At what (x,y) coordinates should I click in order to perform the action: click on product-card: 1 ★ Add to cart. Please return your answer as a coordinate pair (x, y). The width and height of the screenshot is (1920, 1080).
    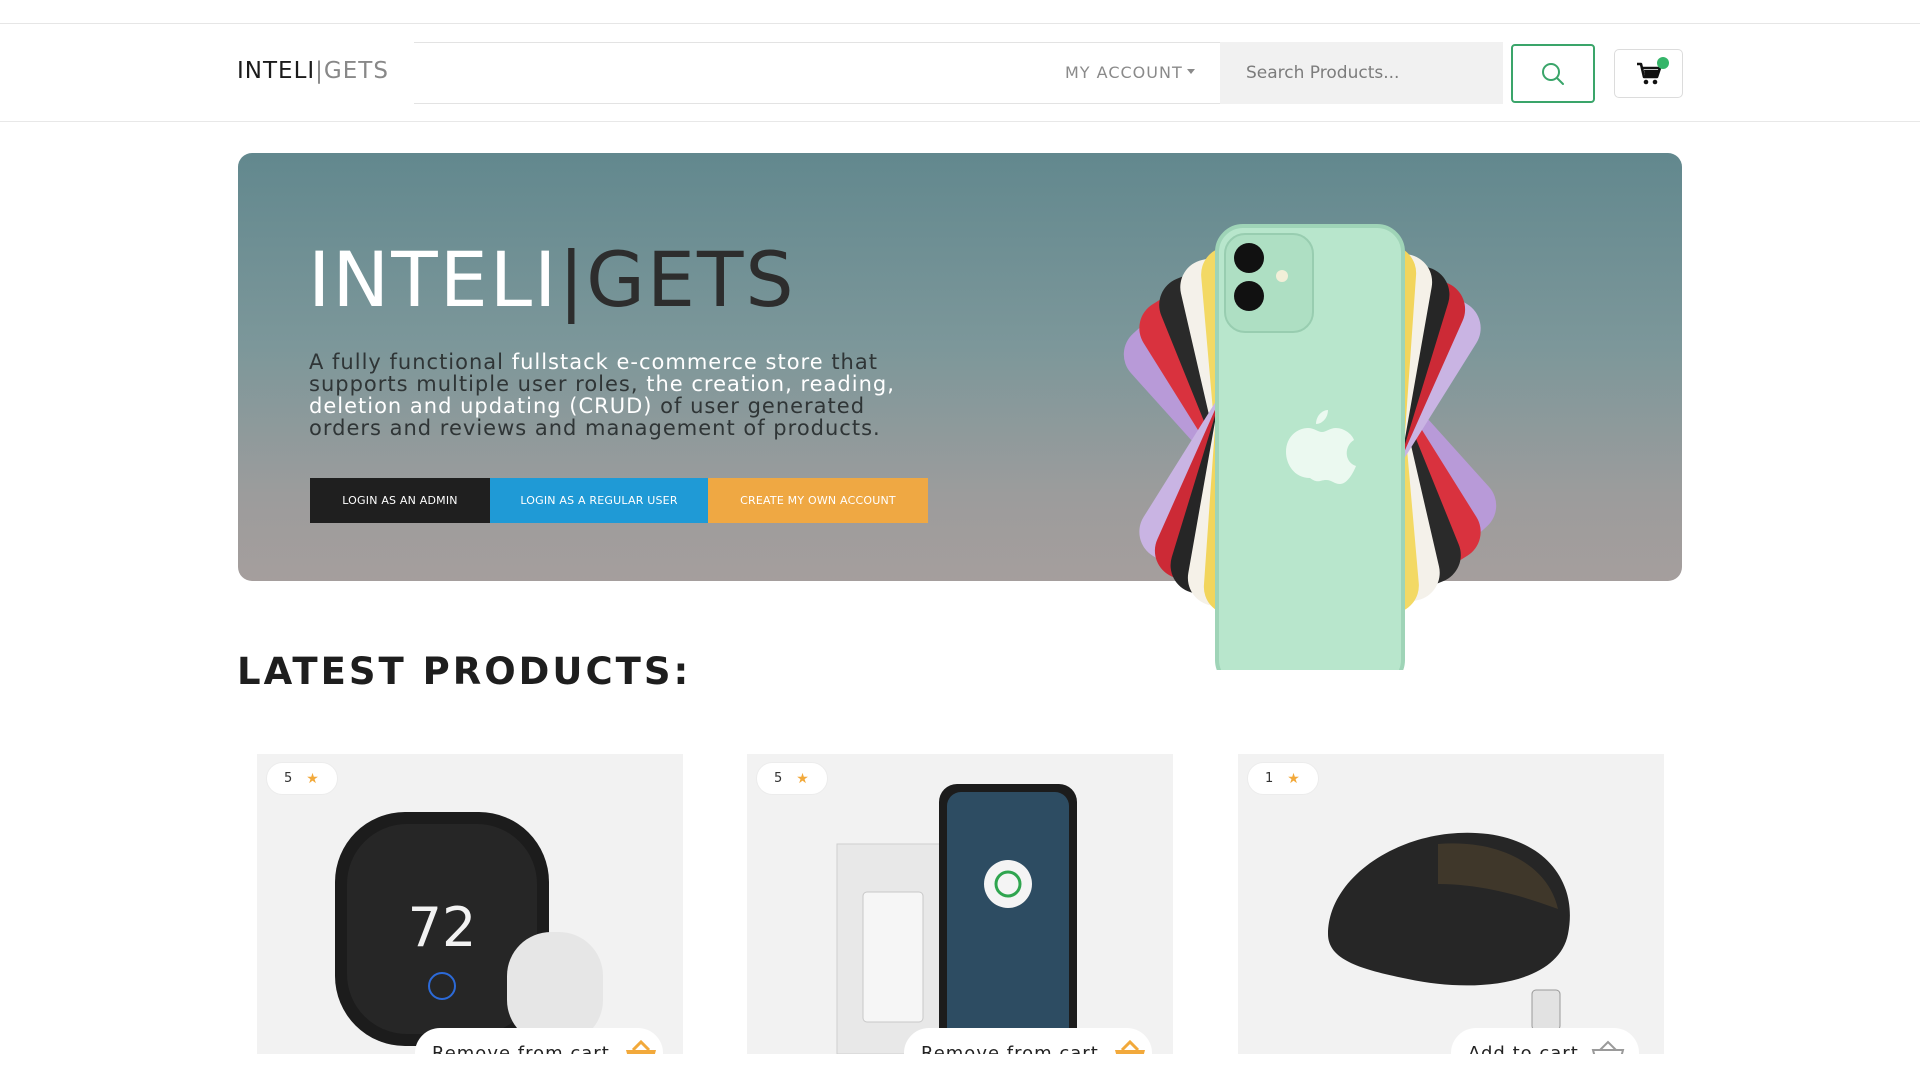
    Looking at the image, I should click on (1451, 904).